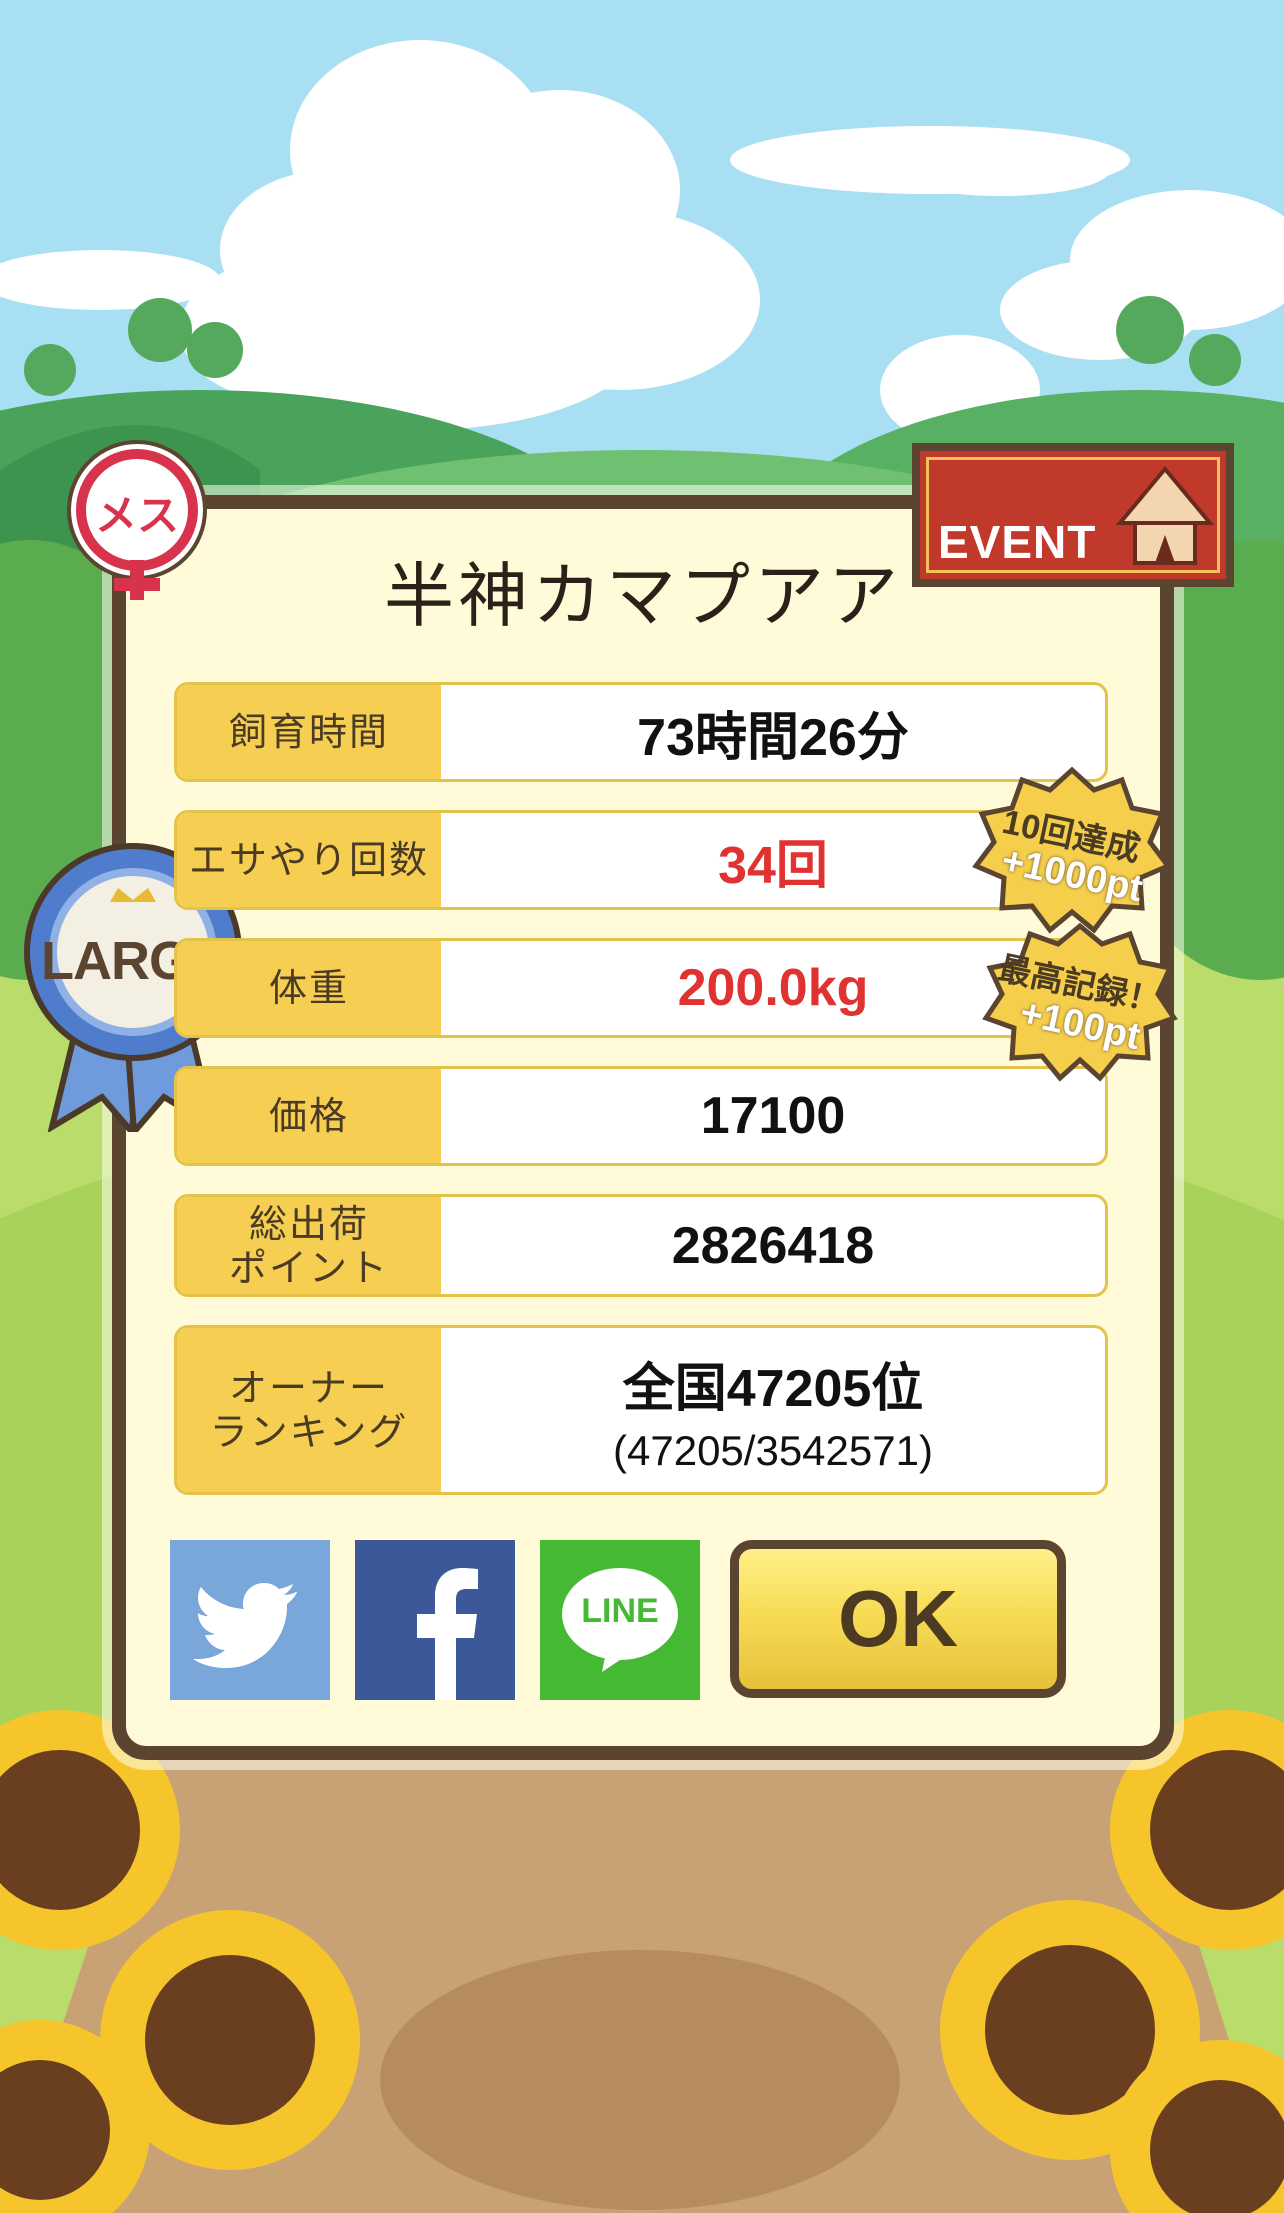  I want to click on stat-row-total-points: 総出荷 ポイント 2826418, so click(641, 1245).